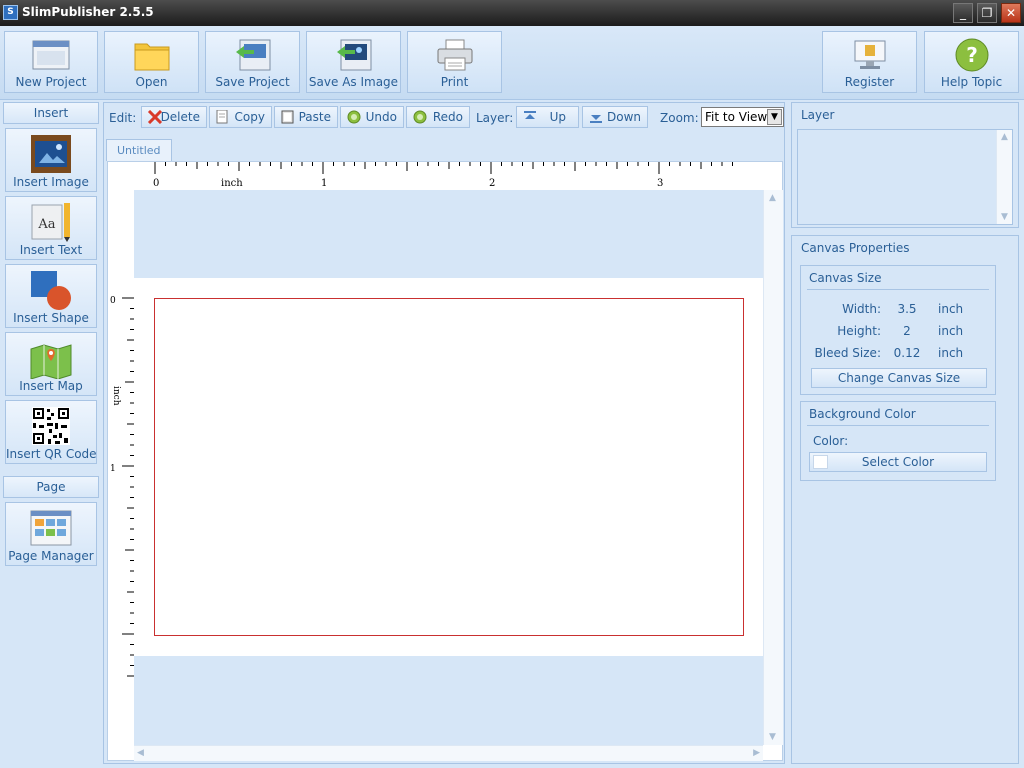 This screenshot has width=1024, height=768. What do you see at coordinates (855, 248) in the screenshot?
I see `canvas-properties-title: Canvas Properties` at bounding box center [855, 248].